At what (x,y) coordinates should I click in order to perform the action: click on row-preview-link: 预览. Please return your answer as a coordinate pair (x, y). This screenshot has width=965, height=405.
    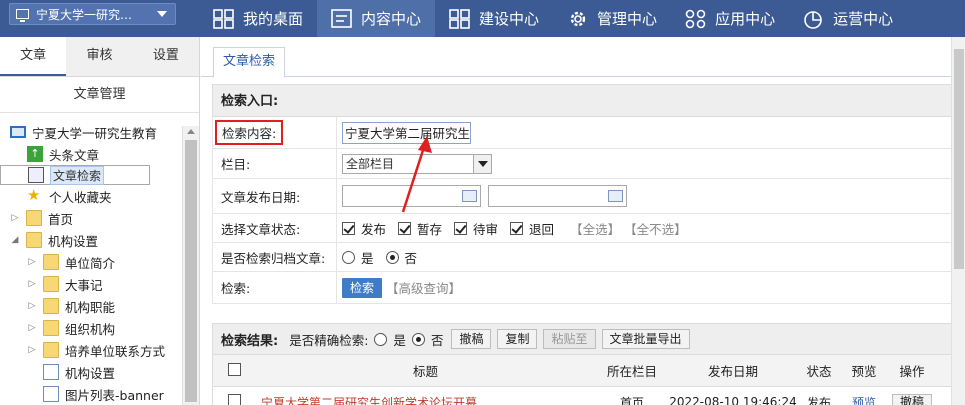
    Looking at the image, I should click on (864, 399).